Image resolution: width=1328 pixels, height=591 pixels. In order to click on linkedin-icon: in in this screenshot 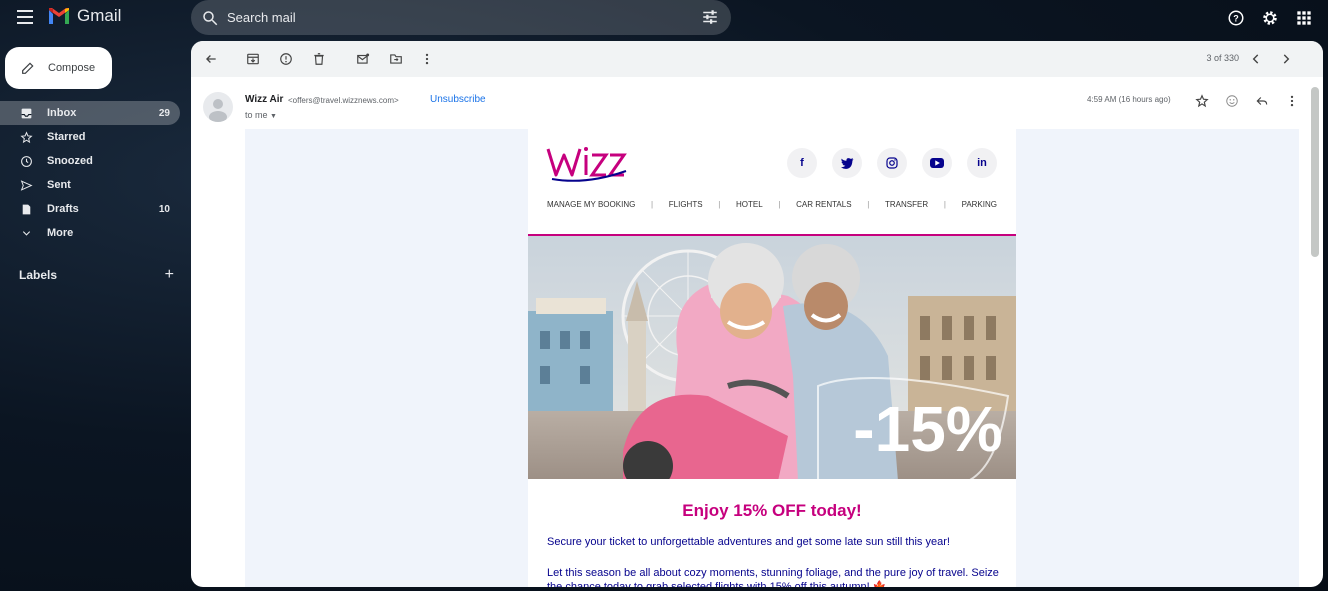, I will do `click(982, 163)`.